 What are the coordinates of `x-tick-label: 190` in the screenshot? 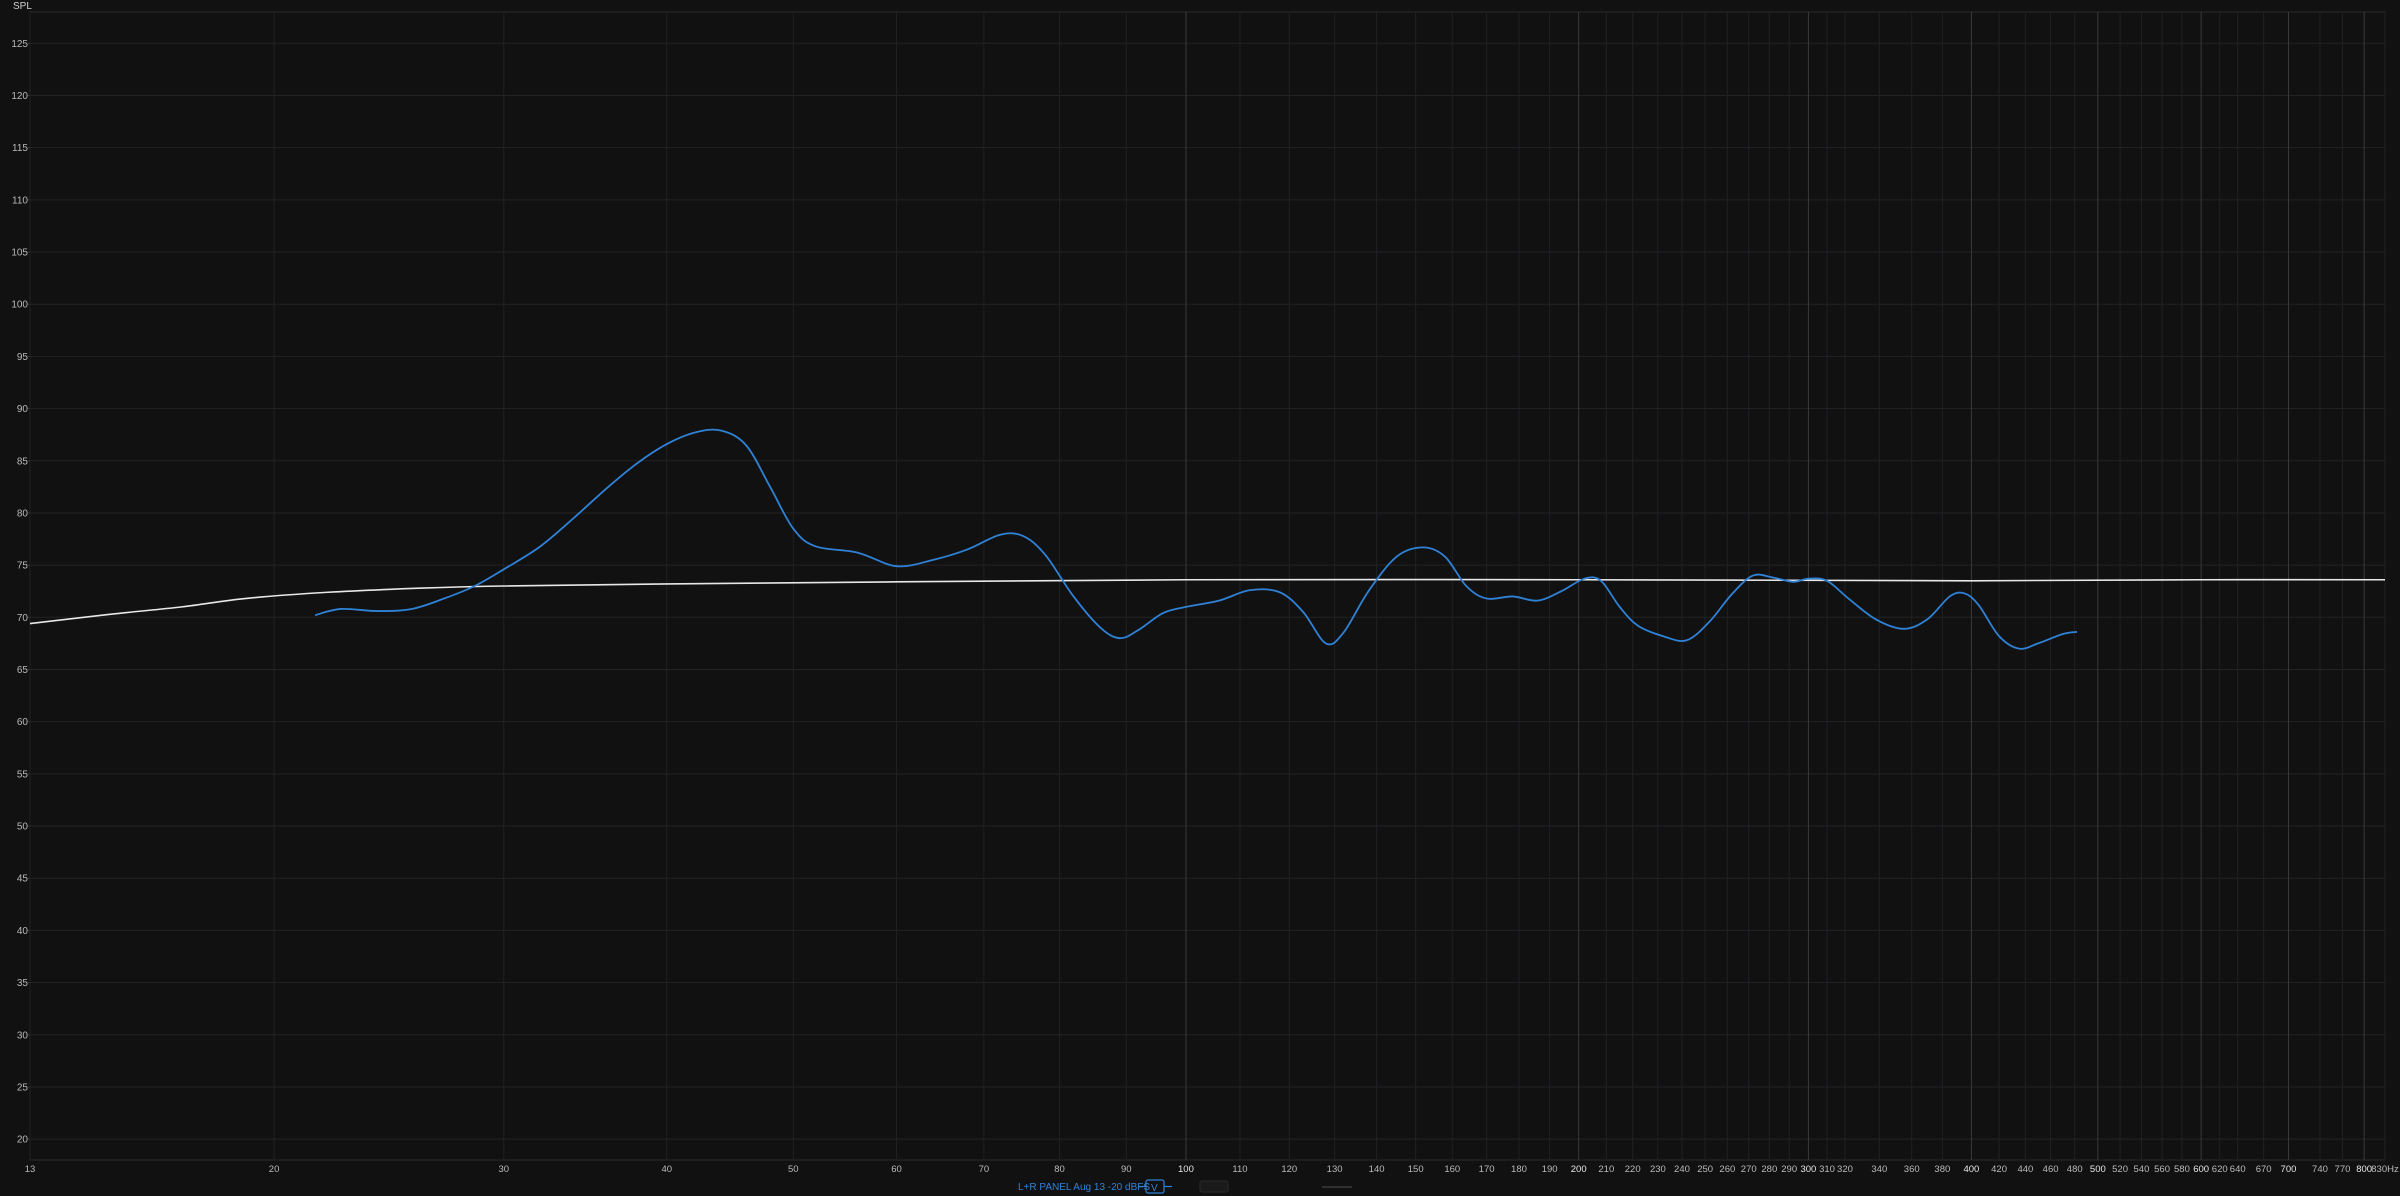 It's located at (1550, 1169).